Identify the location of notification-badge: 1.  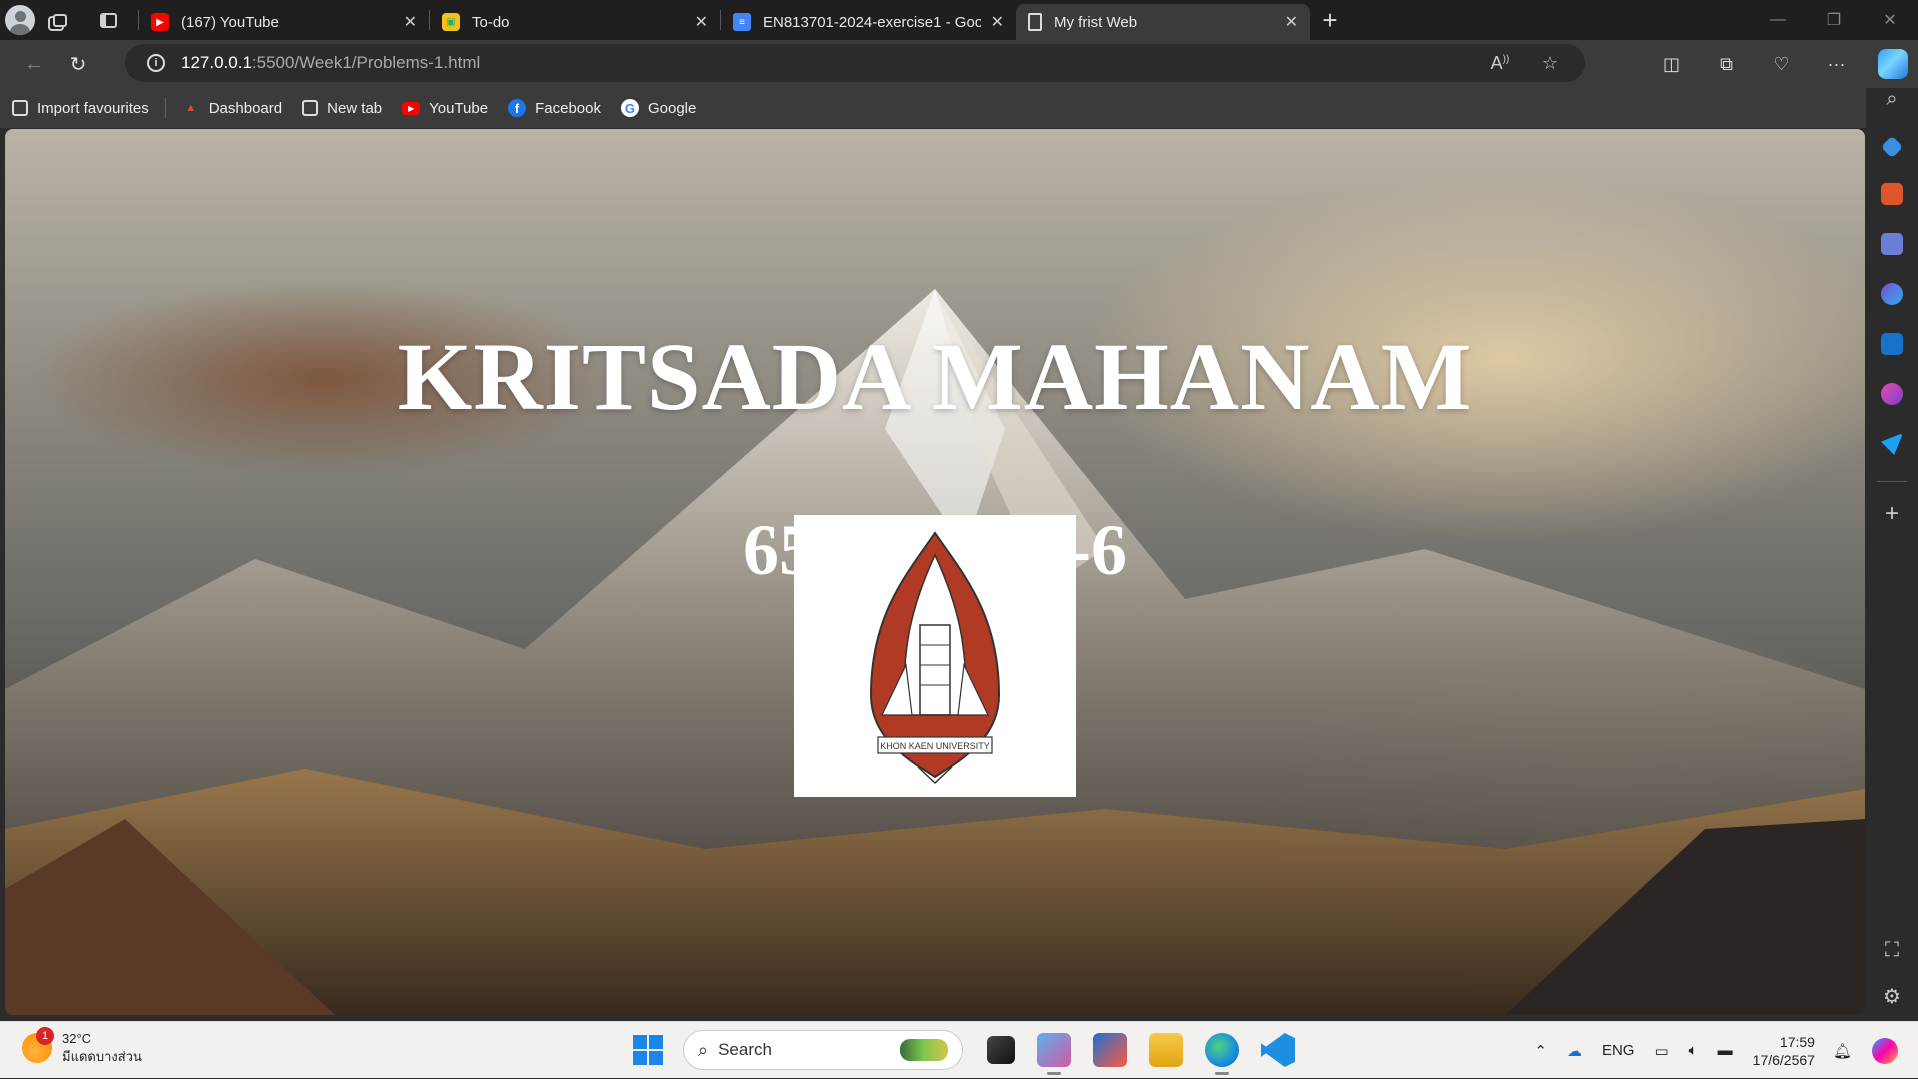
(45, 1036).